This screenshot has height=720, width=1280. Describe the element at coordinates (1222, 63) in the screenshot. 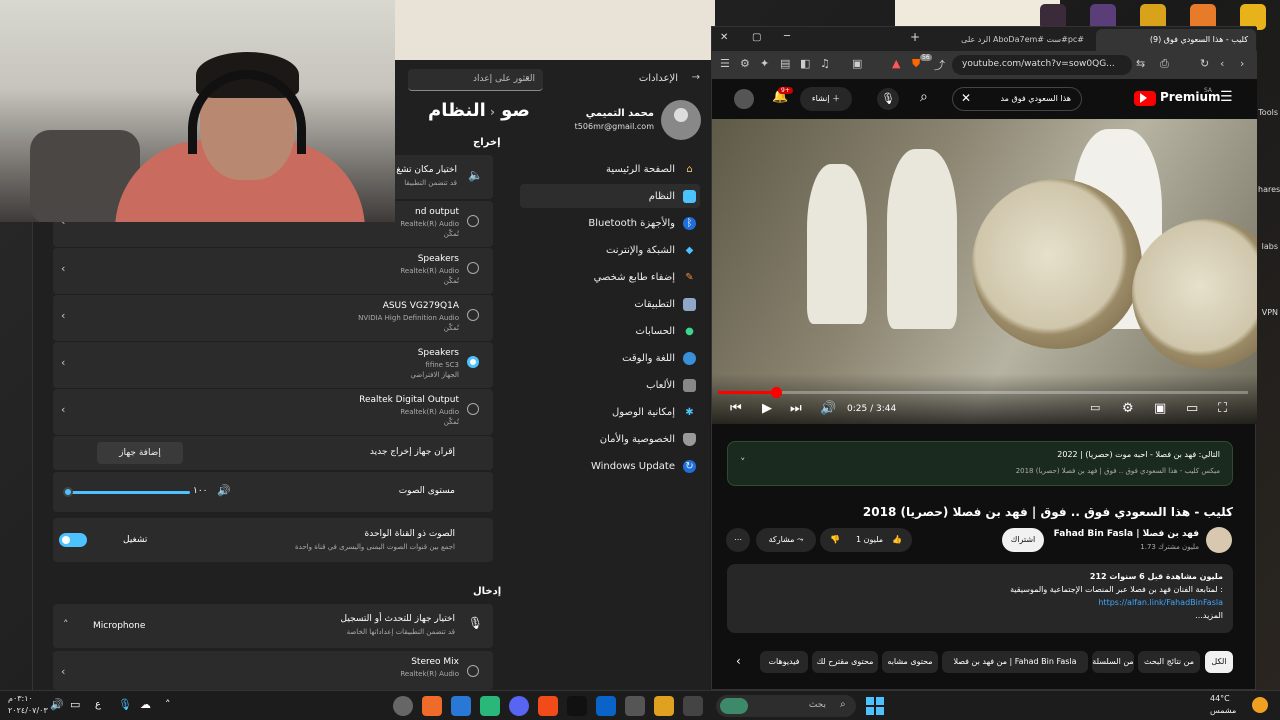

I see `forward-icon: ‹` at that location.